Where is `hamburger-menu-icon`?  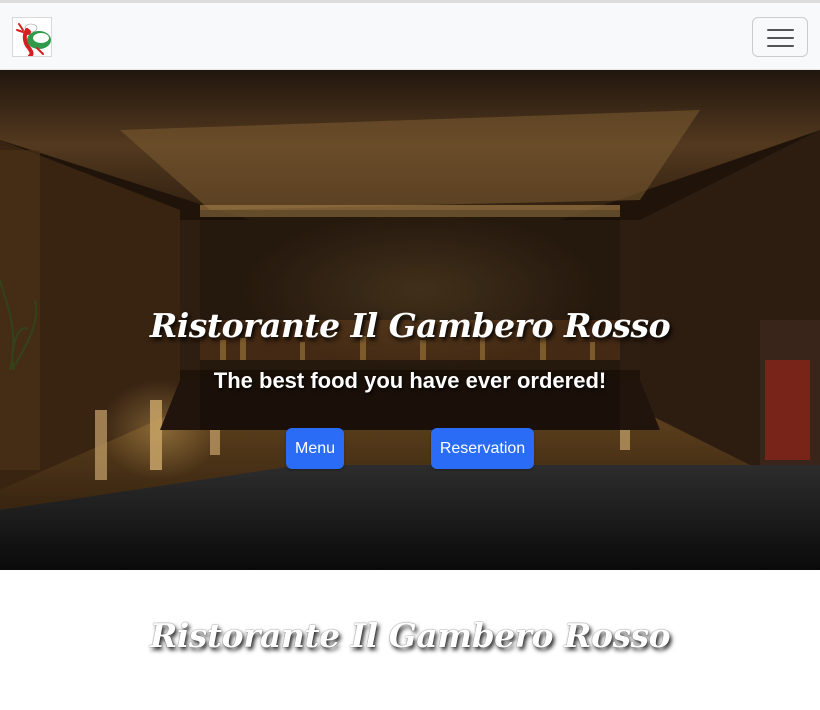 hamburger-menu-icon is located at coordinates (780, 38).